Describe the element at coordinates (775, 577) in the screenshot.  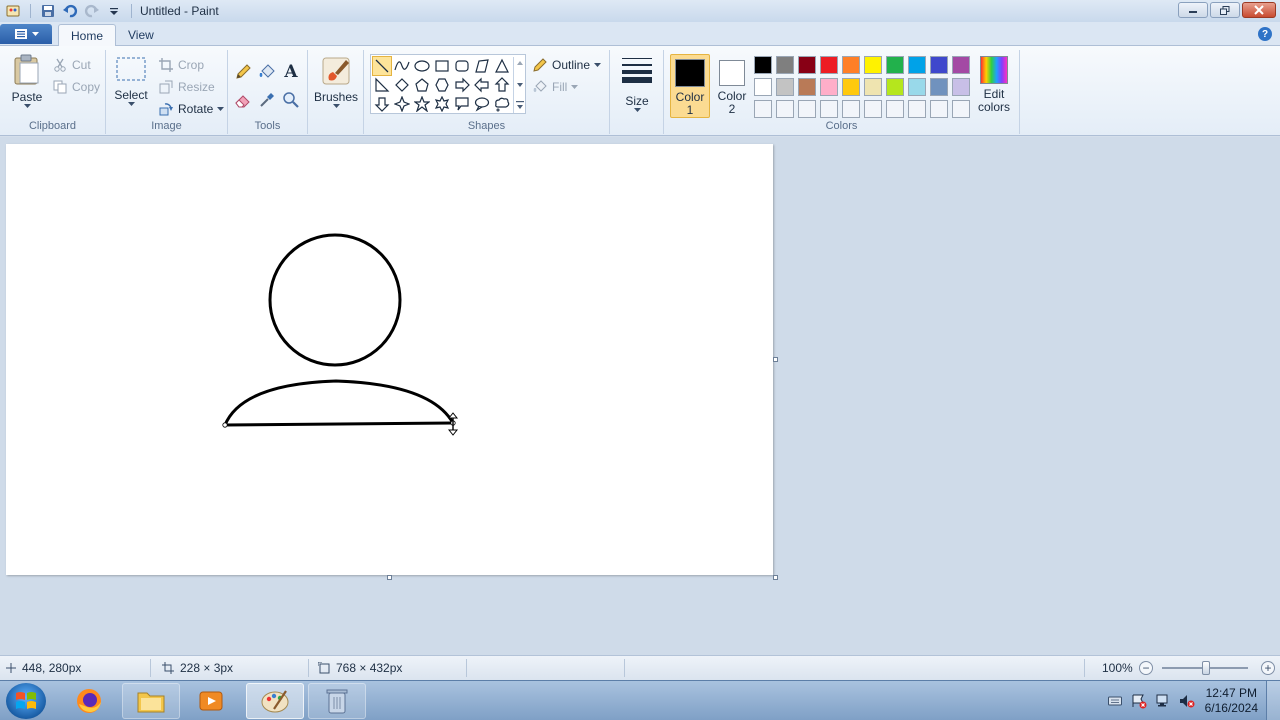
I see `canvas-resize-handle-corner` at that location.